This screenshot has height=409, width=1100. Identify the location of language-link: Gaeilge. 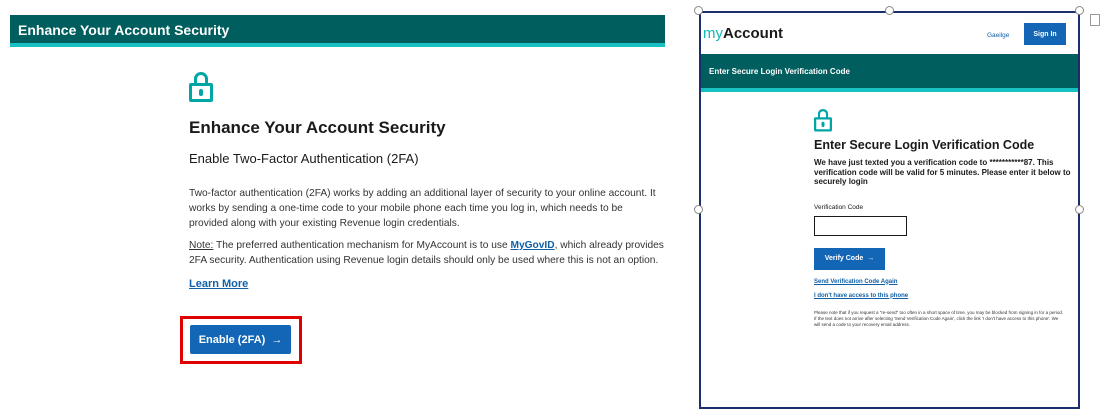
(998, 35).